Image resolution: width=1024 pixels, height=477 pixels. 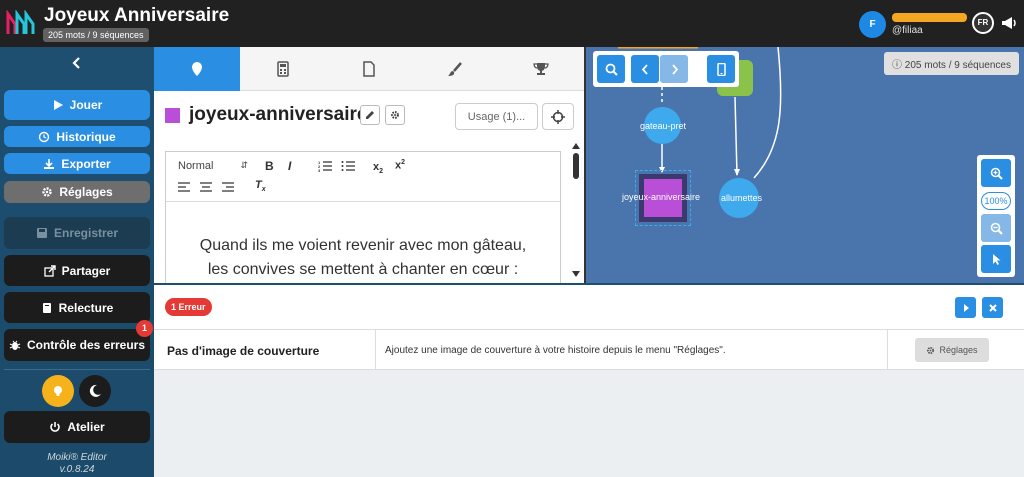 What do you see at coordinates (348, 166) in the screenshot?
I see `bullet-list-icon` at bounding box center [348, 166].